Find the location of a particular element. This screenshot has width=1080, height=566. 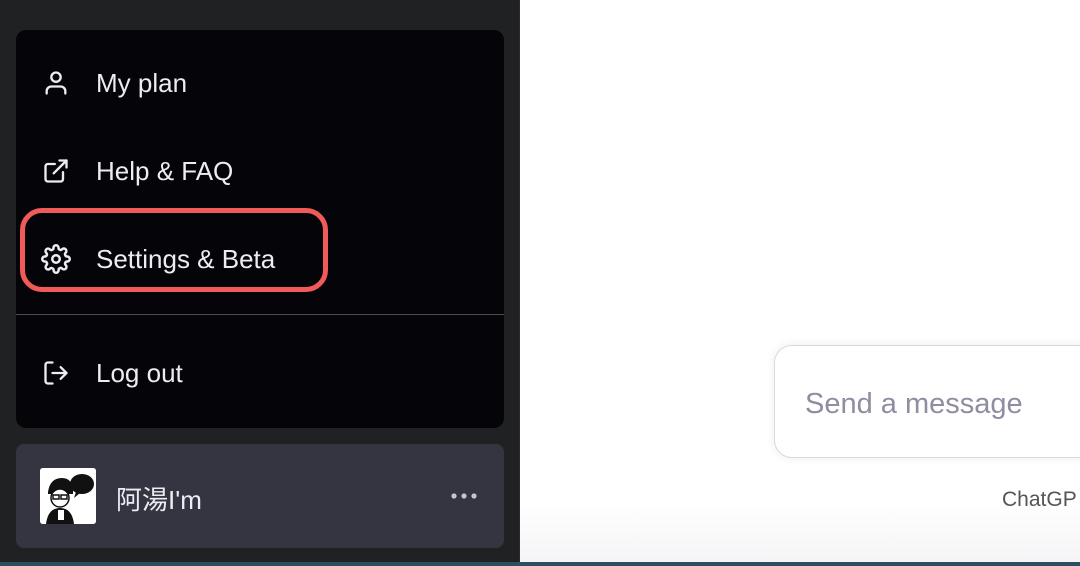

message-input is located at coordinates (942, 404).